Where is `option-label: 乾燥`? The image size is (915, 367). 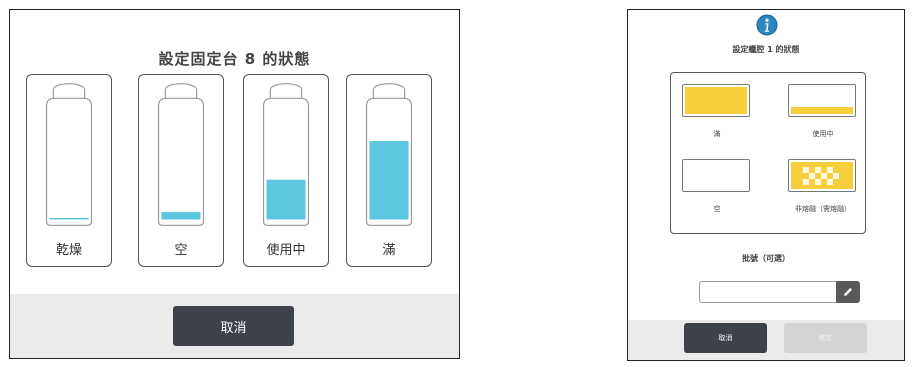
option-label: 乾燥 is located at coordinates (68, 250).